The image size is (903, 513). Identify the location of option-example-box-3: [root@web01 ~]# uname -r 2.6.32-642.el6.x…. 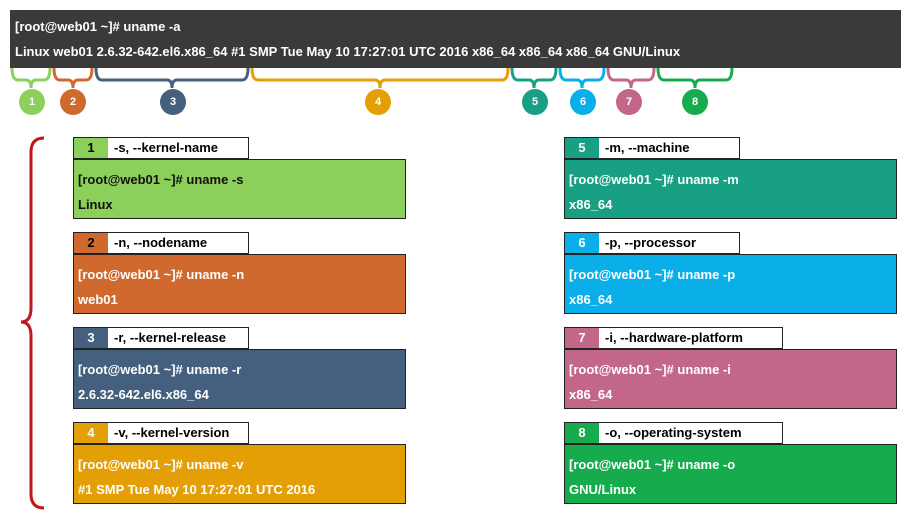
(239, 379).